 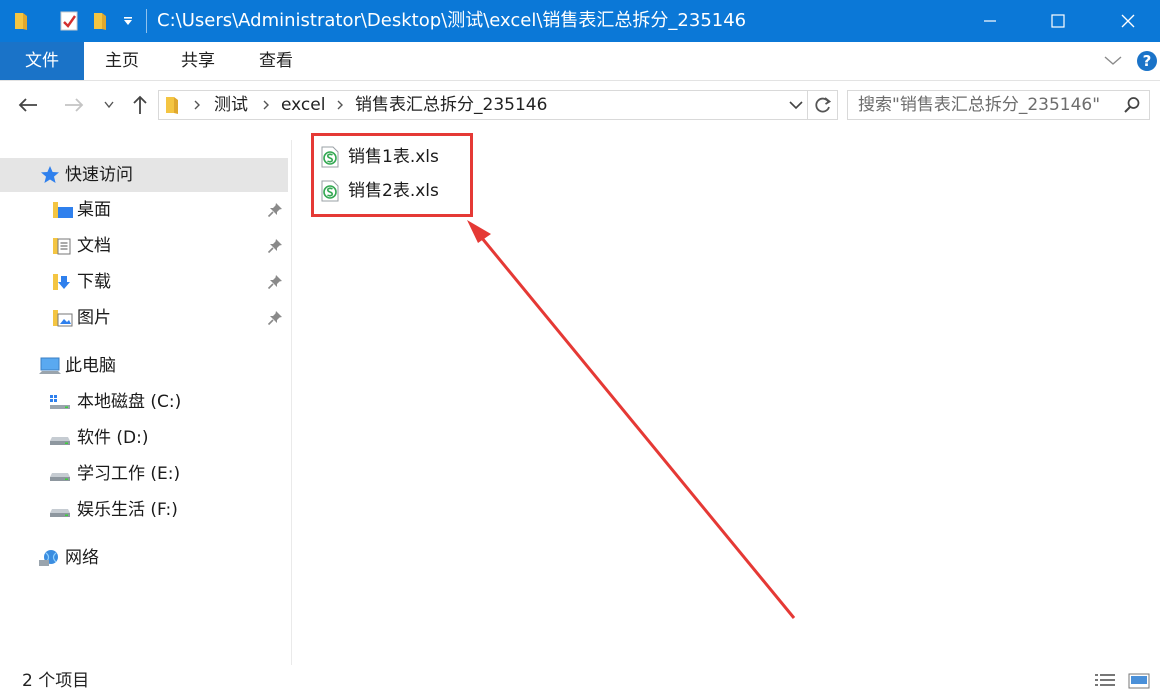 What do you see at coordinates (42, 61) in the screenshot?
I see `tab-file: 文件` at bounding box center [42, 61].